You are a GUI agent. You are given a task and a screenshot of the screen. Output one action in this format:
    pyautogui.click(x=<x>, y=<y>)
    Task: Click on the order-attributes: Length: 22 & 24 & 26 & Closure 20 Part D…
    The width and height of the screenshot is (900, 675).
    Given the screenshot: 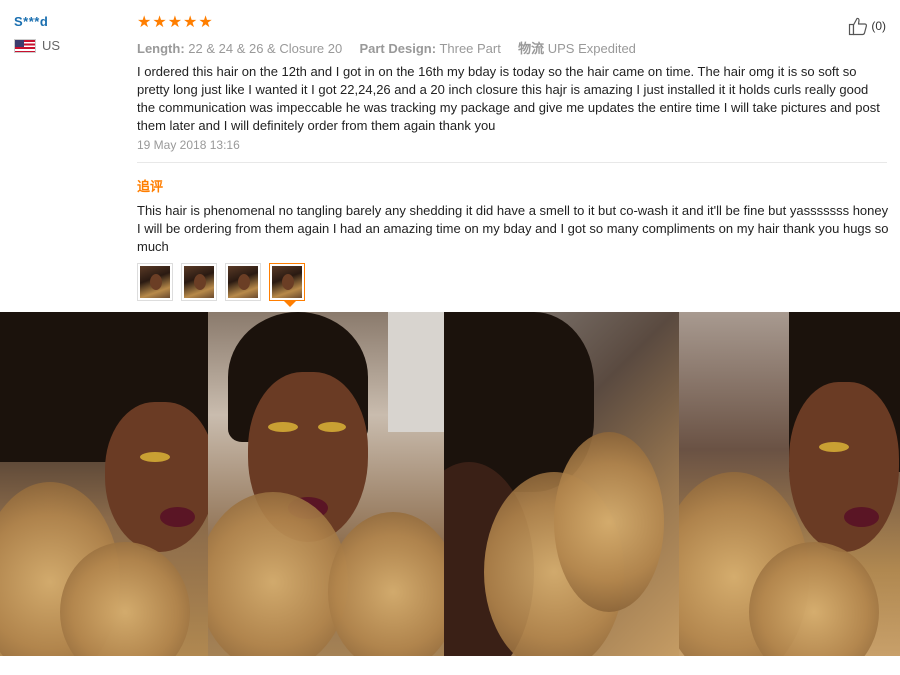 What is the action you would take?
    pyautogui.click(x=386, y=47)
    